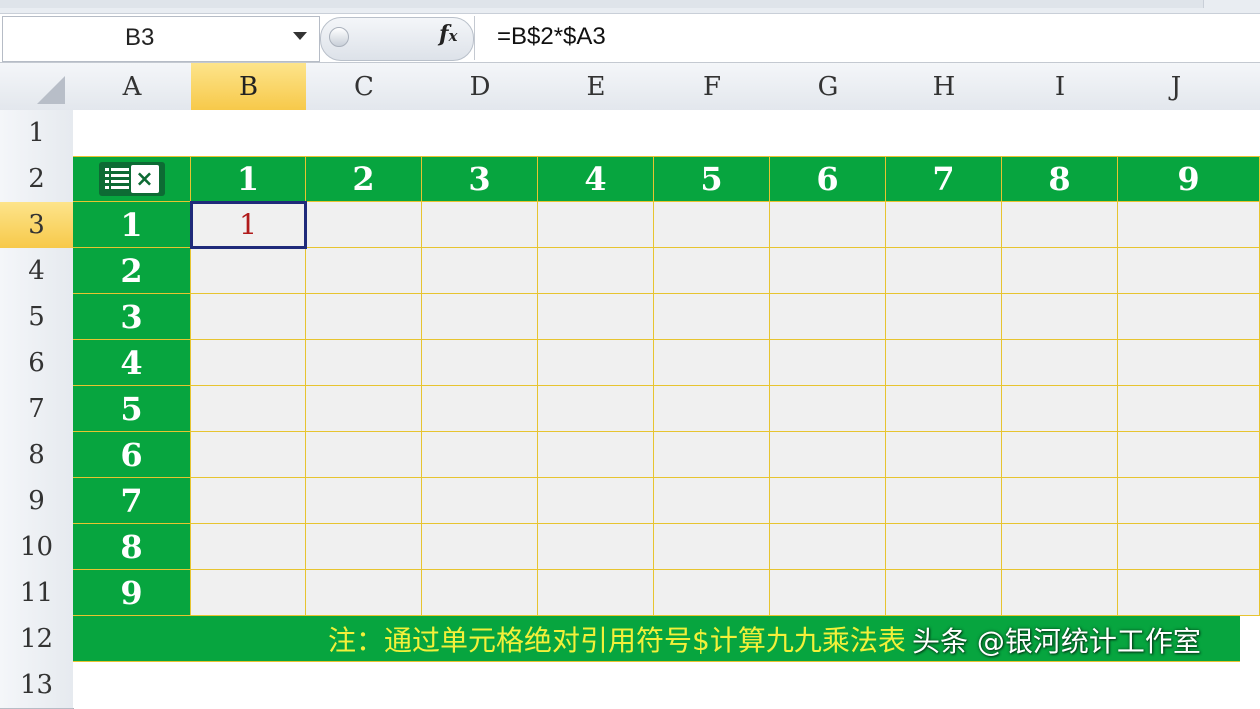  Describe the element at coordinates (1247, 87) in the screenshot. I see `column-header-partial` at that location.